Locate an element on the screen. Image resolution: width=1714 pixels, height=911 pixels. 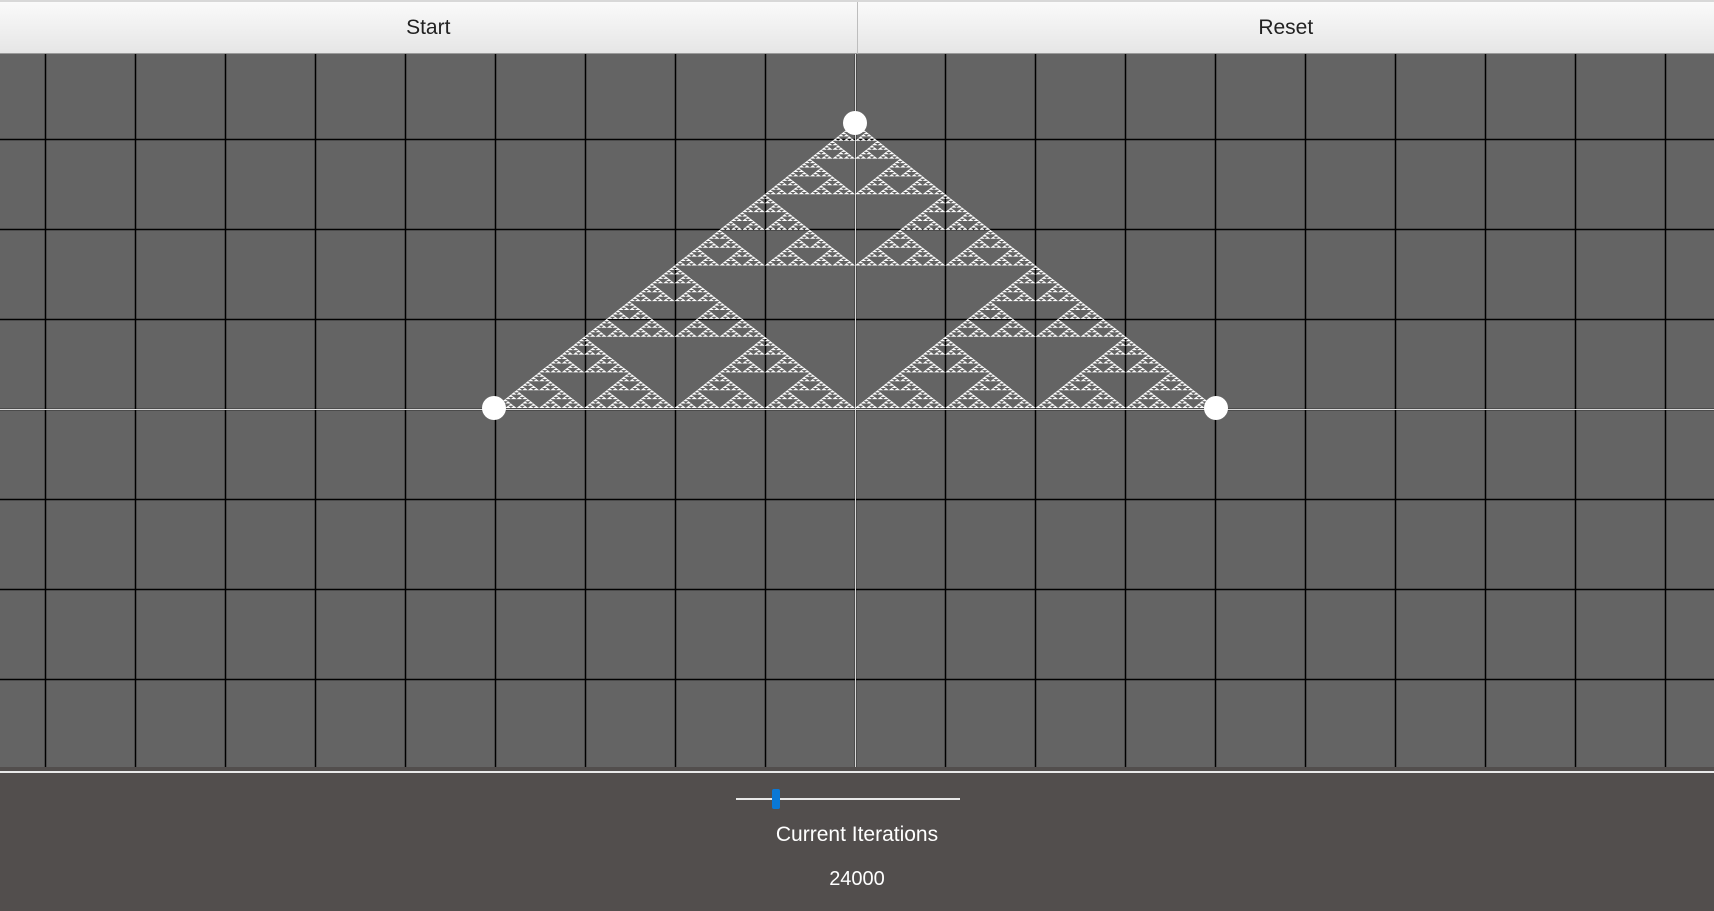
vertex-handle-right is located at coordinates (1216, 408).